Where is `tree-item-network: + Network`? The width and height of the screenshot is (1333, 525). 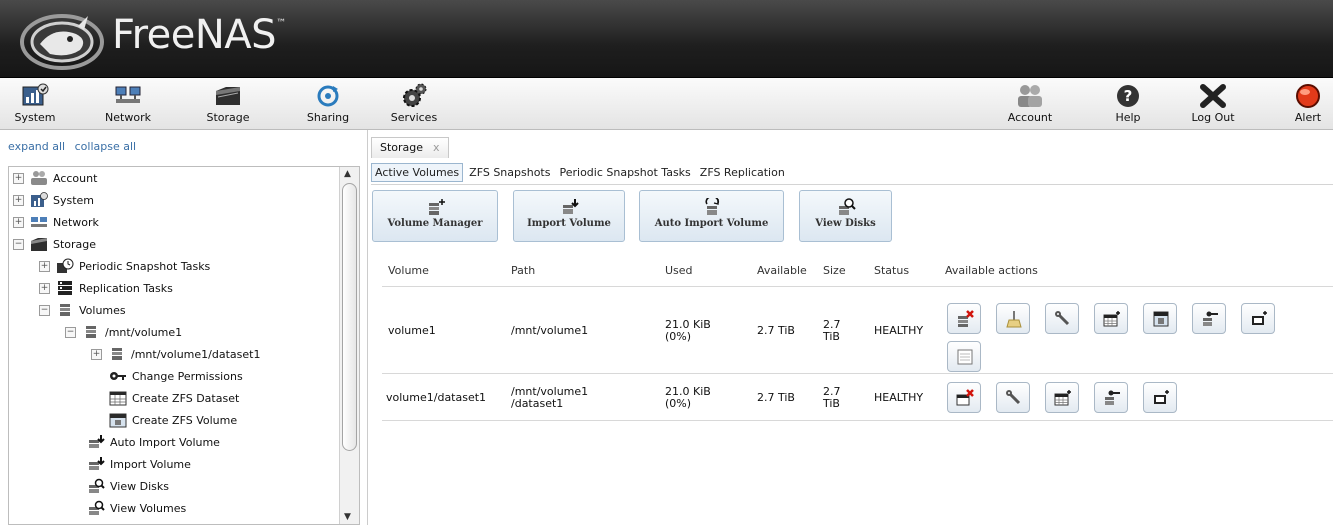 tree-item-network: + Network is located at coordinates (56, 222).